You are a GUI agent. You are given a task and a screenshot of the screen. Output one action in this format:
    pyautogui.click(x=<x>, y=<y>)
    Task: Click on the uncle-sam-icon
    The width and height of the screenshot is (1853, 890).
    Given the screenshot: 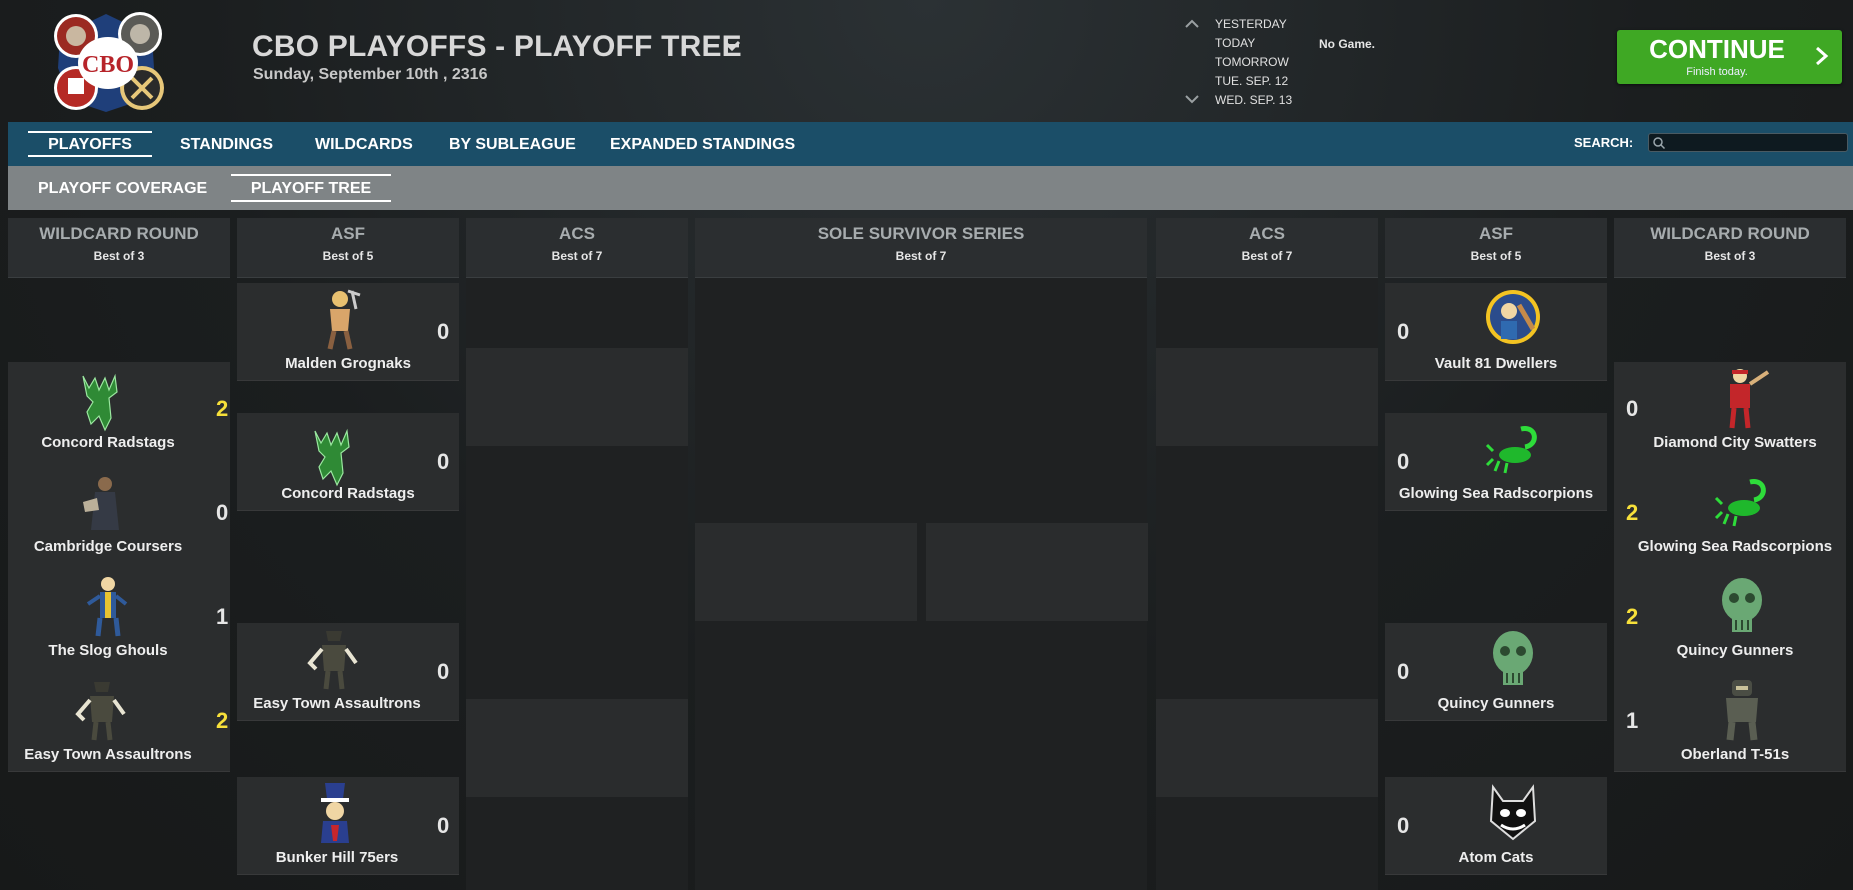 What is the action you would take?
    pyautogui.click(x=335, y=814)
    